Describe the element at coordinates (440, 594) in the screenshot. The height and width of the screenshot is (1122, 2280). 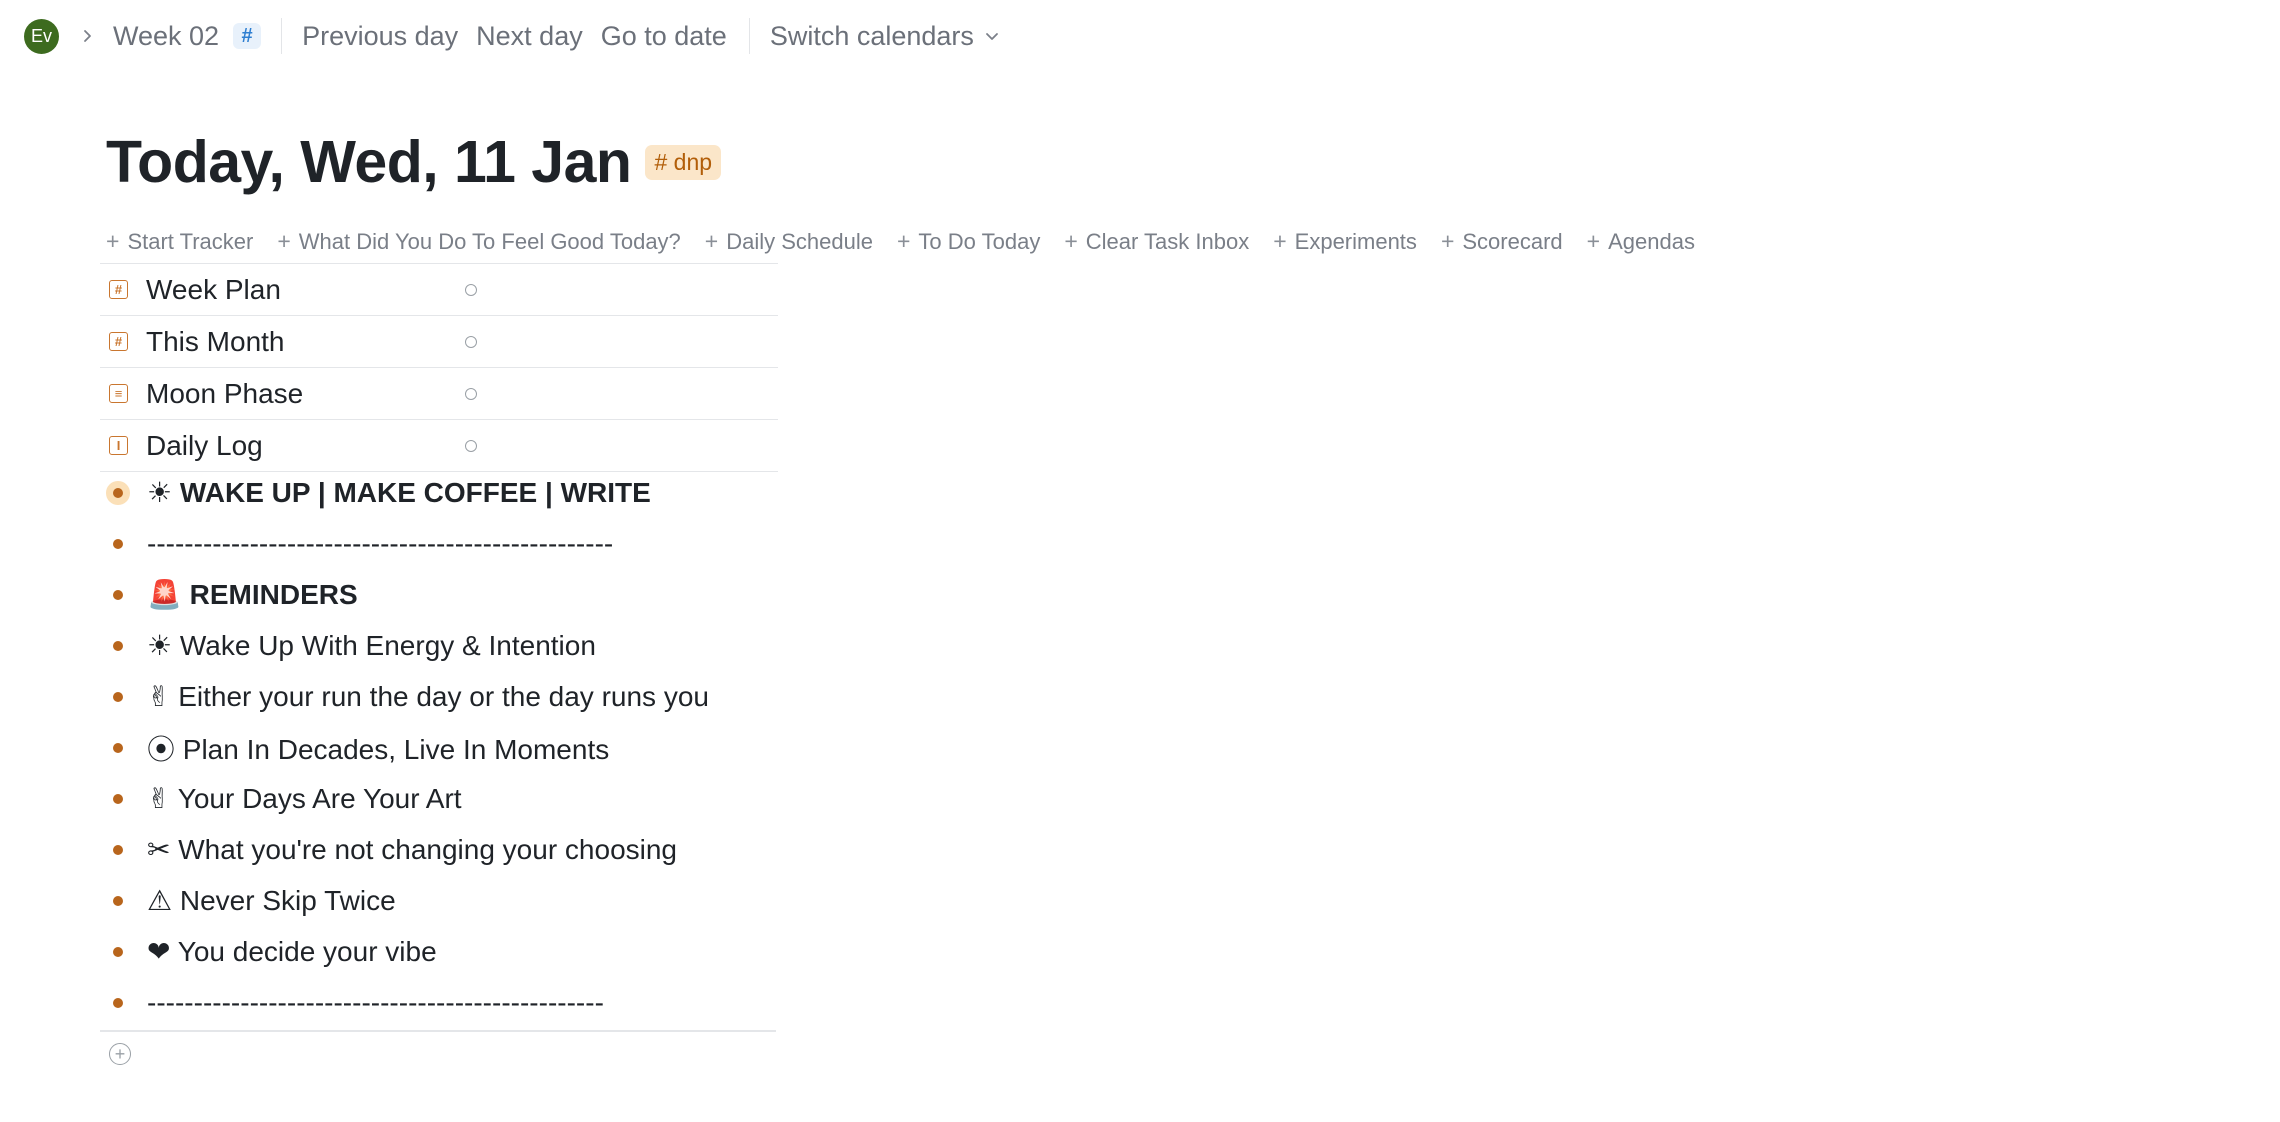
I see `list-item: 🚨 REMINDERS` at that location.